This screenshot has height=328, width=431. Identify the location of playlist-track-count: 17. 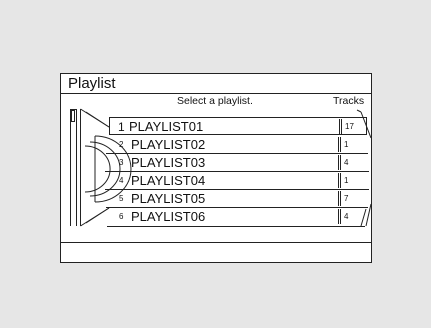
(346, 126).